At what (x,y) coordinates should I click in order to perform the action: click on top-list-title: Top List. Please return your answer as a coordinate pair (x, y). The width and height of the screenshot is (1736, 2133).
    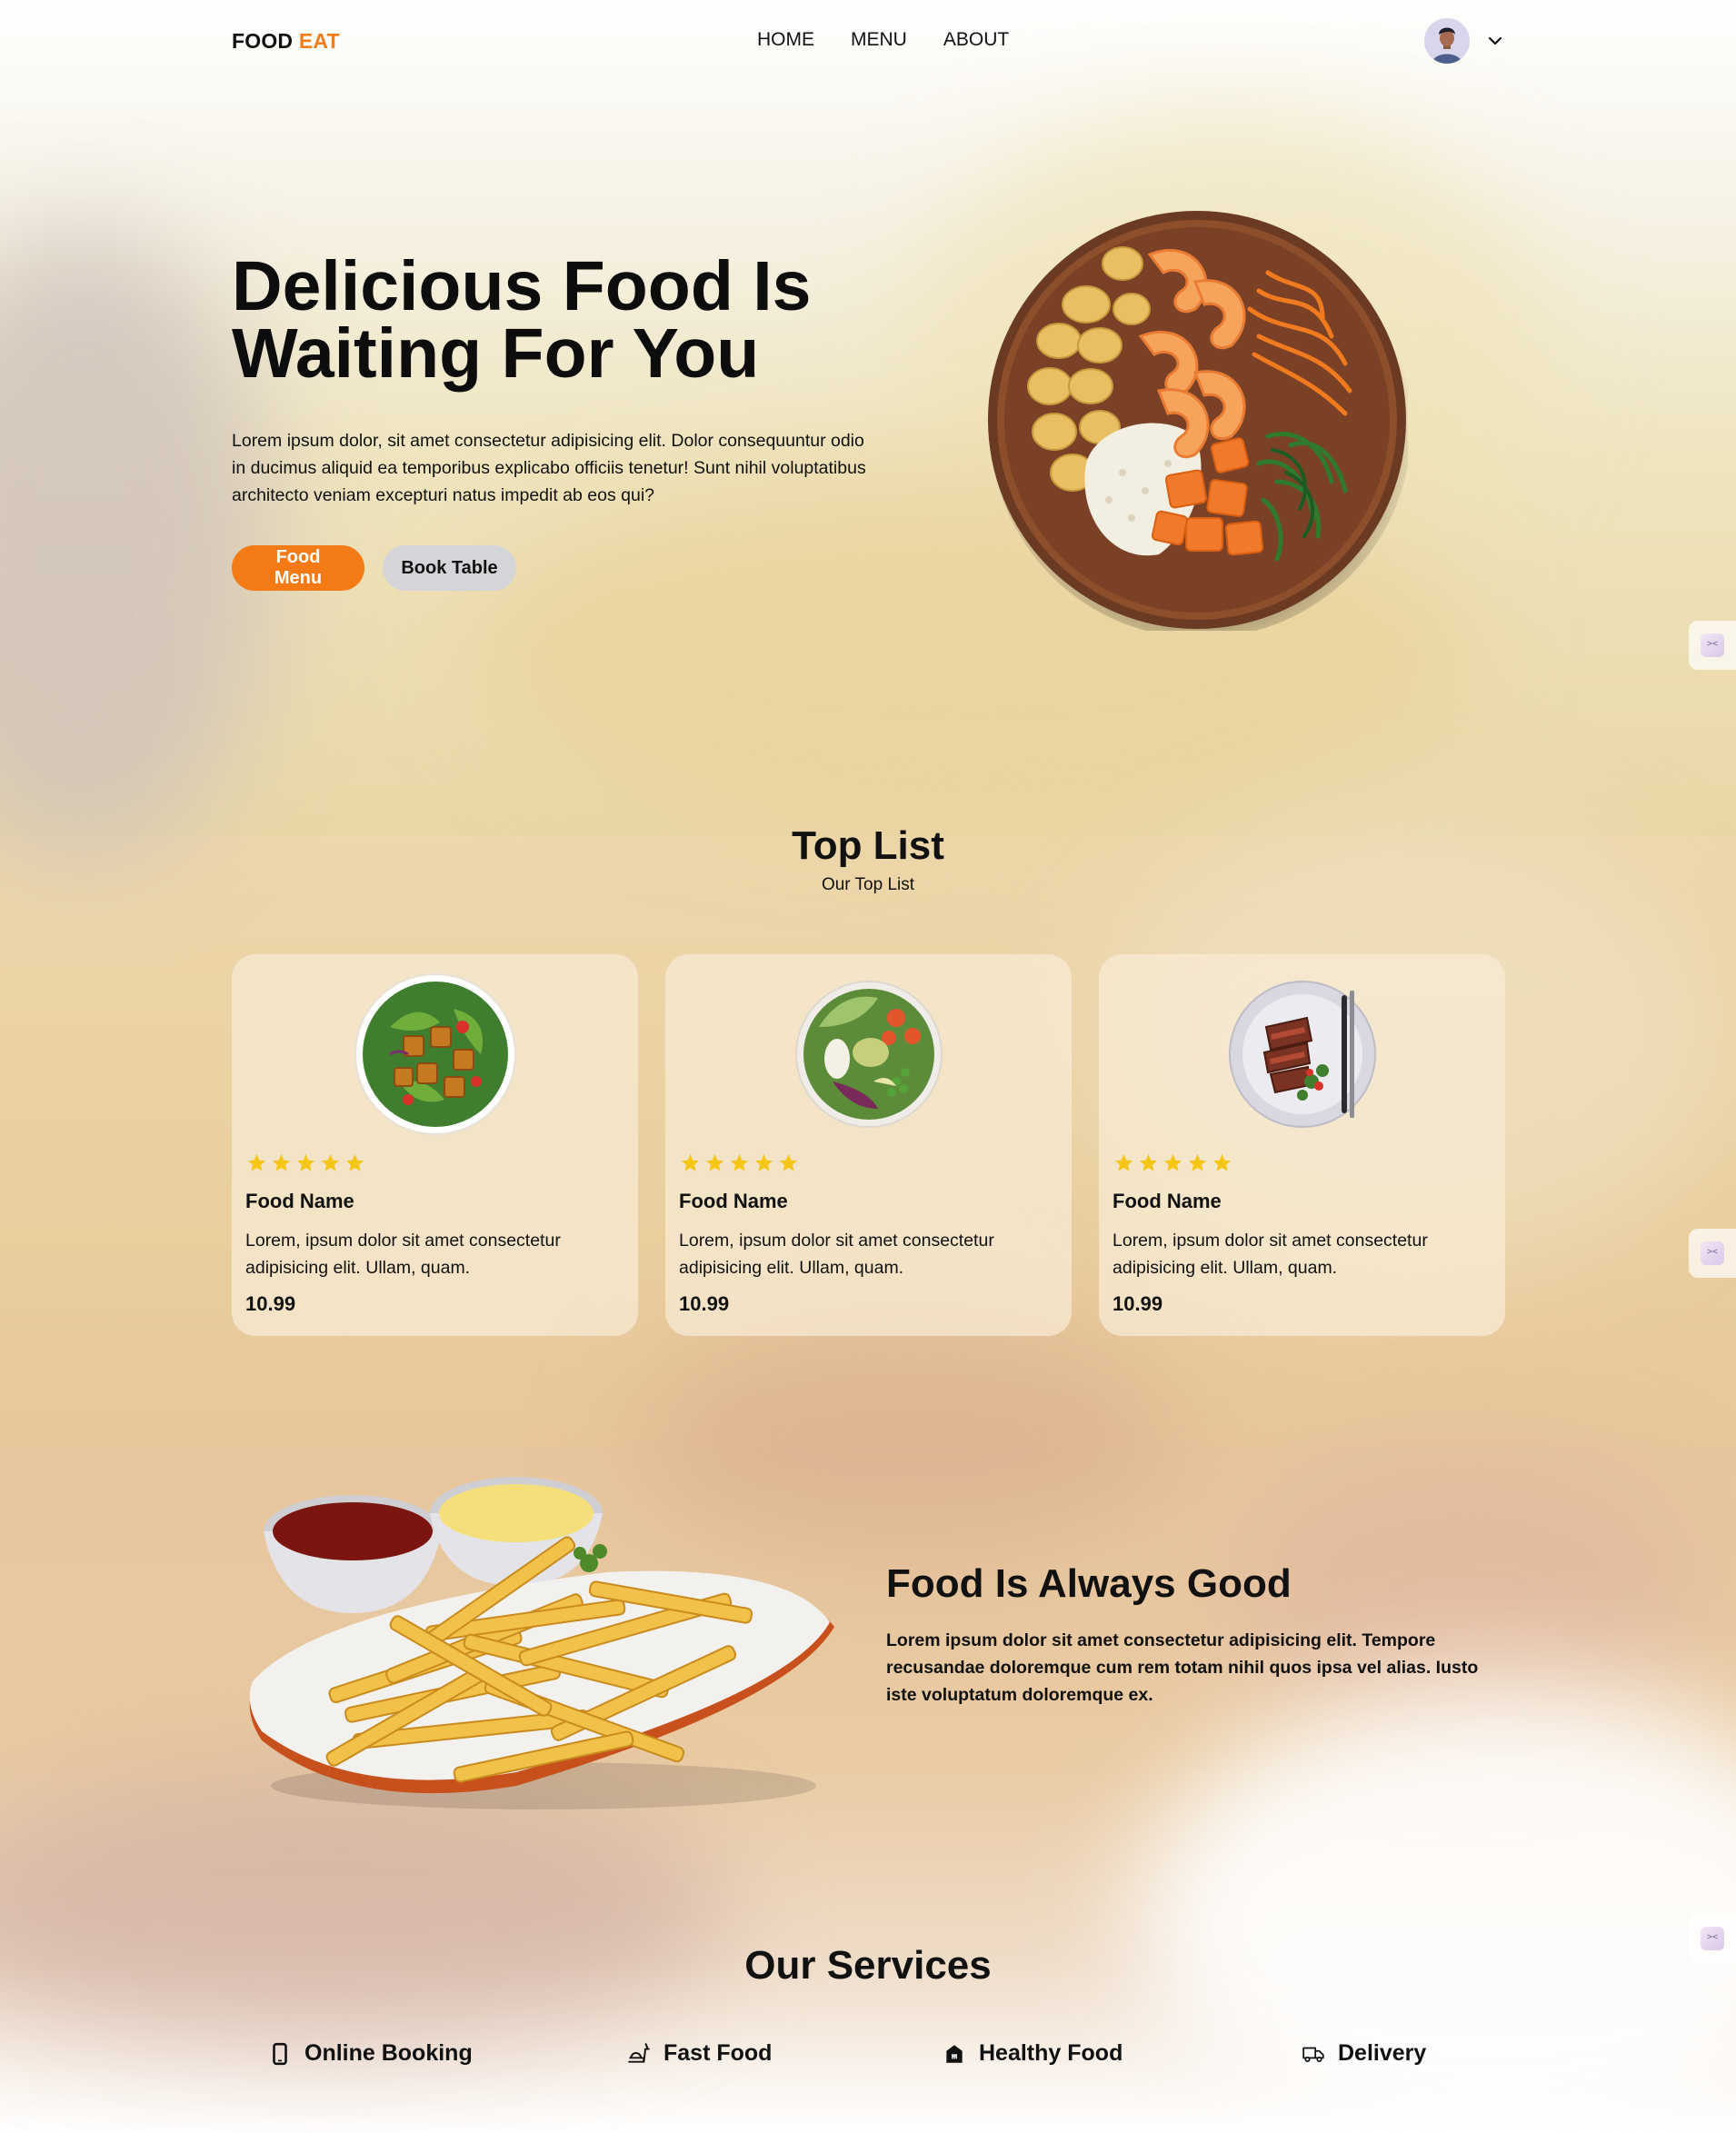
    Looking at the image, I should click on (868, 845).